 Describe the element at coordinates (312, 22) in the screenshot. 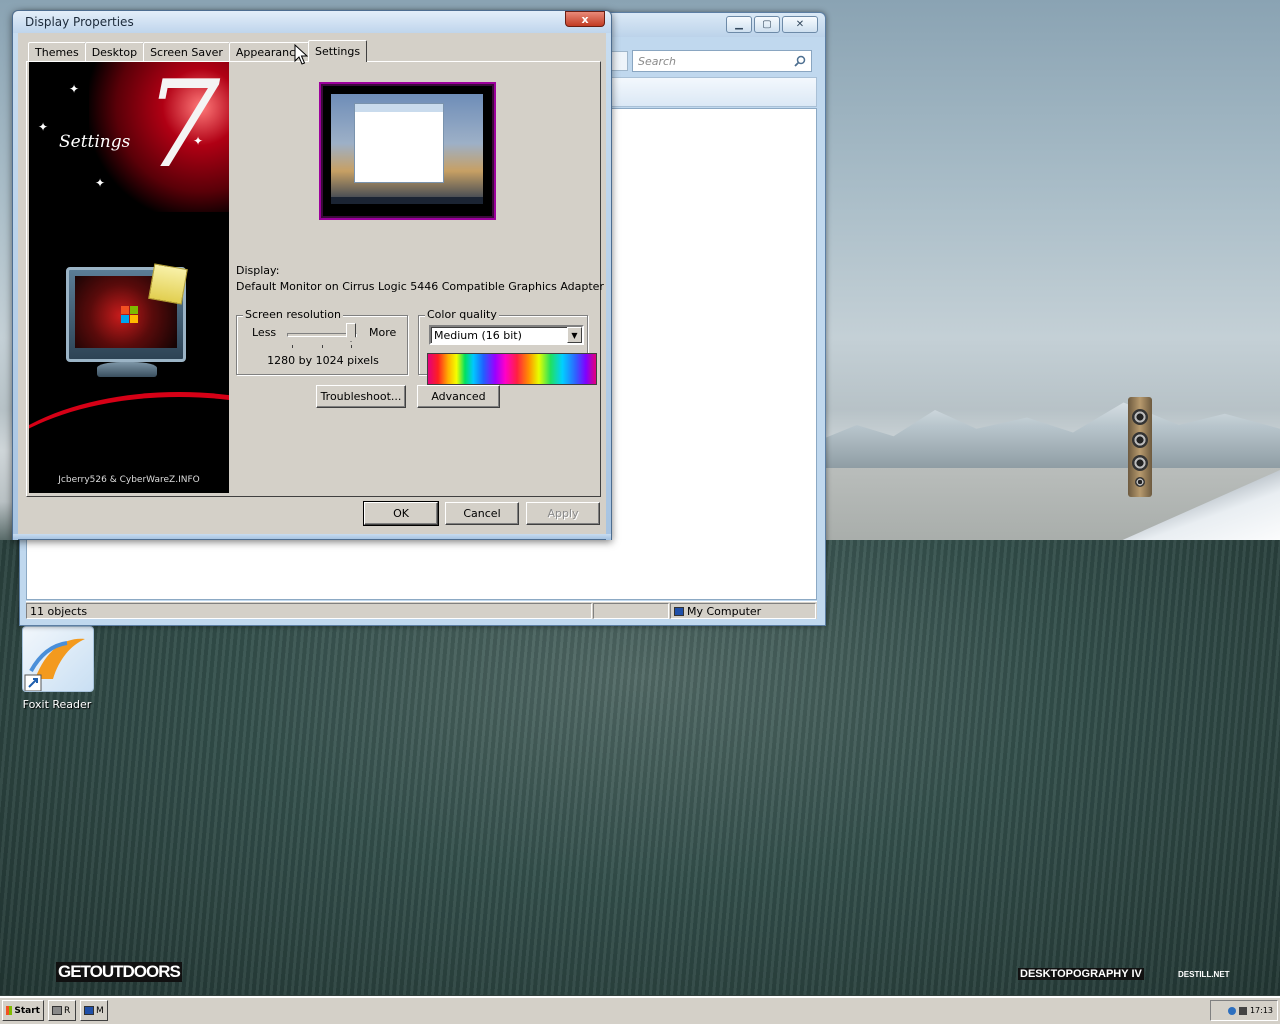

I see `dialog-title-bar: Display Properties x` at that location.